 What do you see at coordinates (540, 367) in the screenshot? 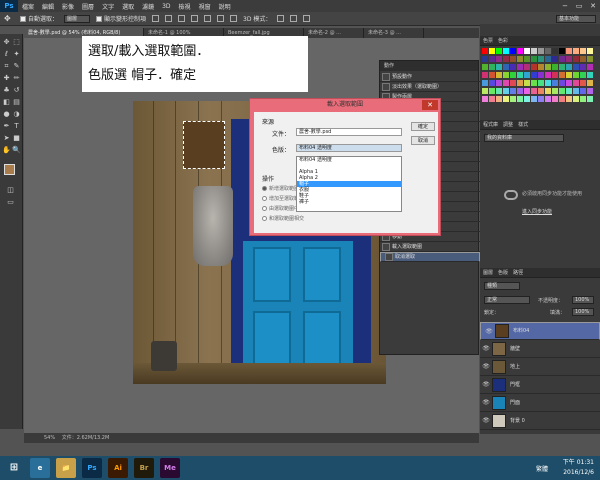
I see `layer-row: 👁 地上` at bounding box center [540, 367].